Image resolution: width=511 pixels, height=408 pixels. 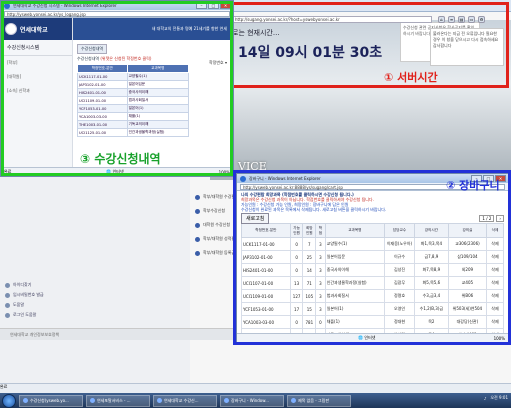 I want to click on maximize-button: □, so click(x=213, y=5).